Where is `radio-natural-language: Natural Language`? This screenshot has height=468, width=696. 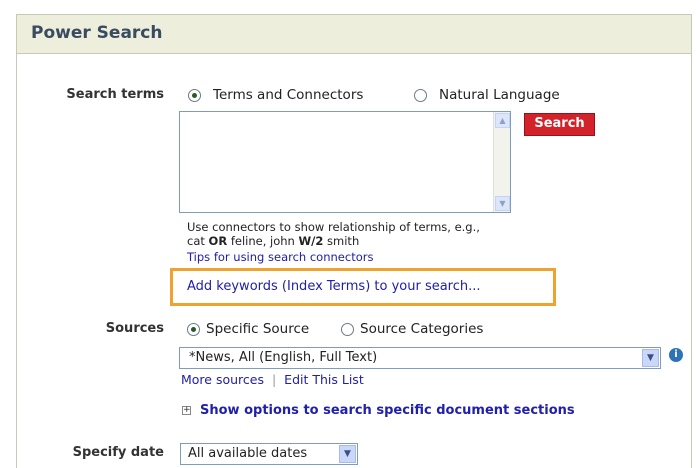 radio-natural-language: Natural Language is located at coordinates (487, 95).